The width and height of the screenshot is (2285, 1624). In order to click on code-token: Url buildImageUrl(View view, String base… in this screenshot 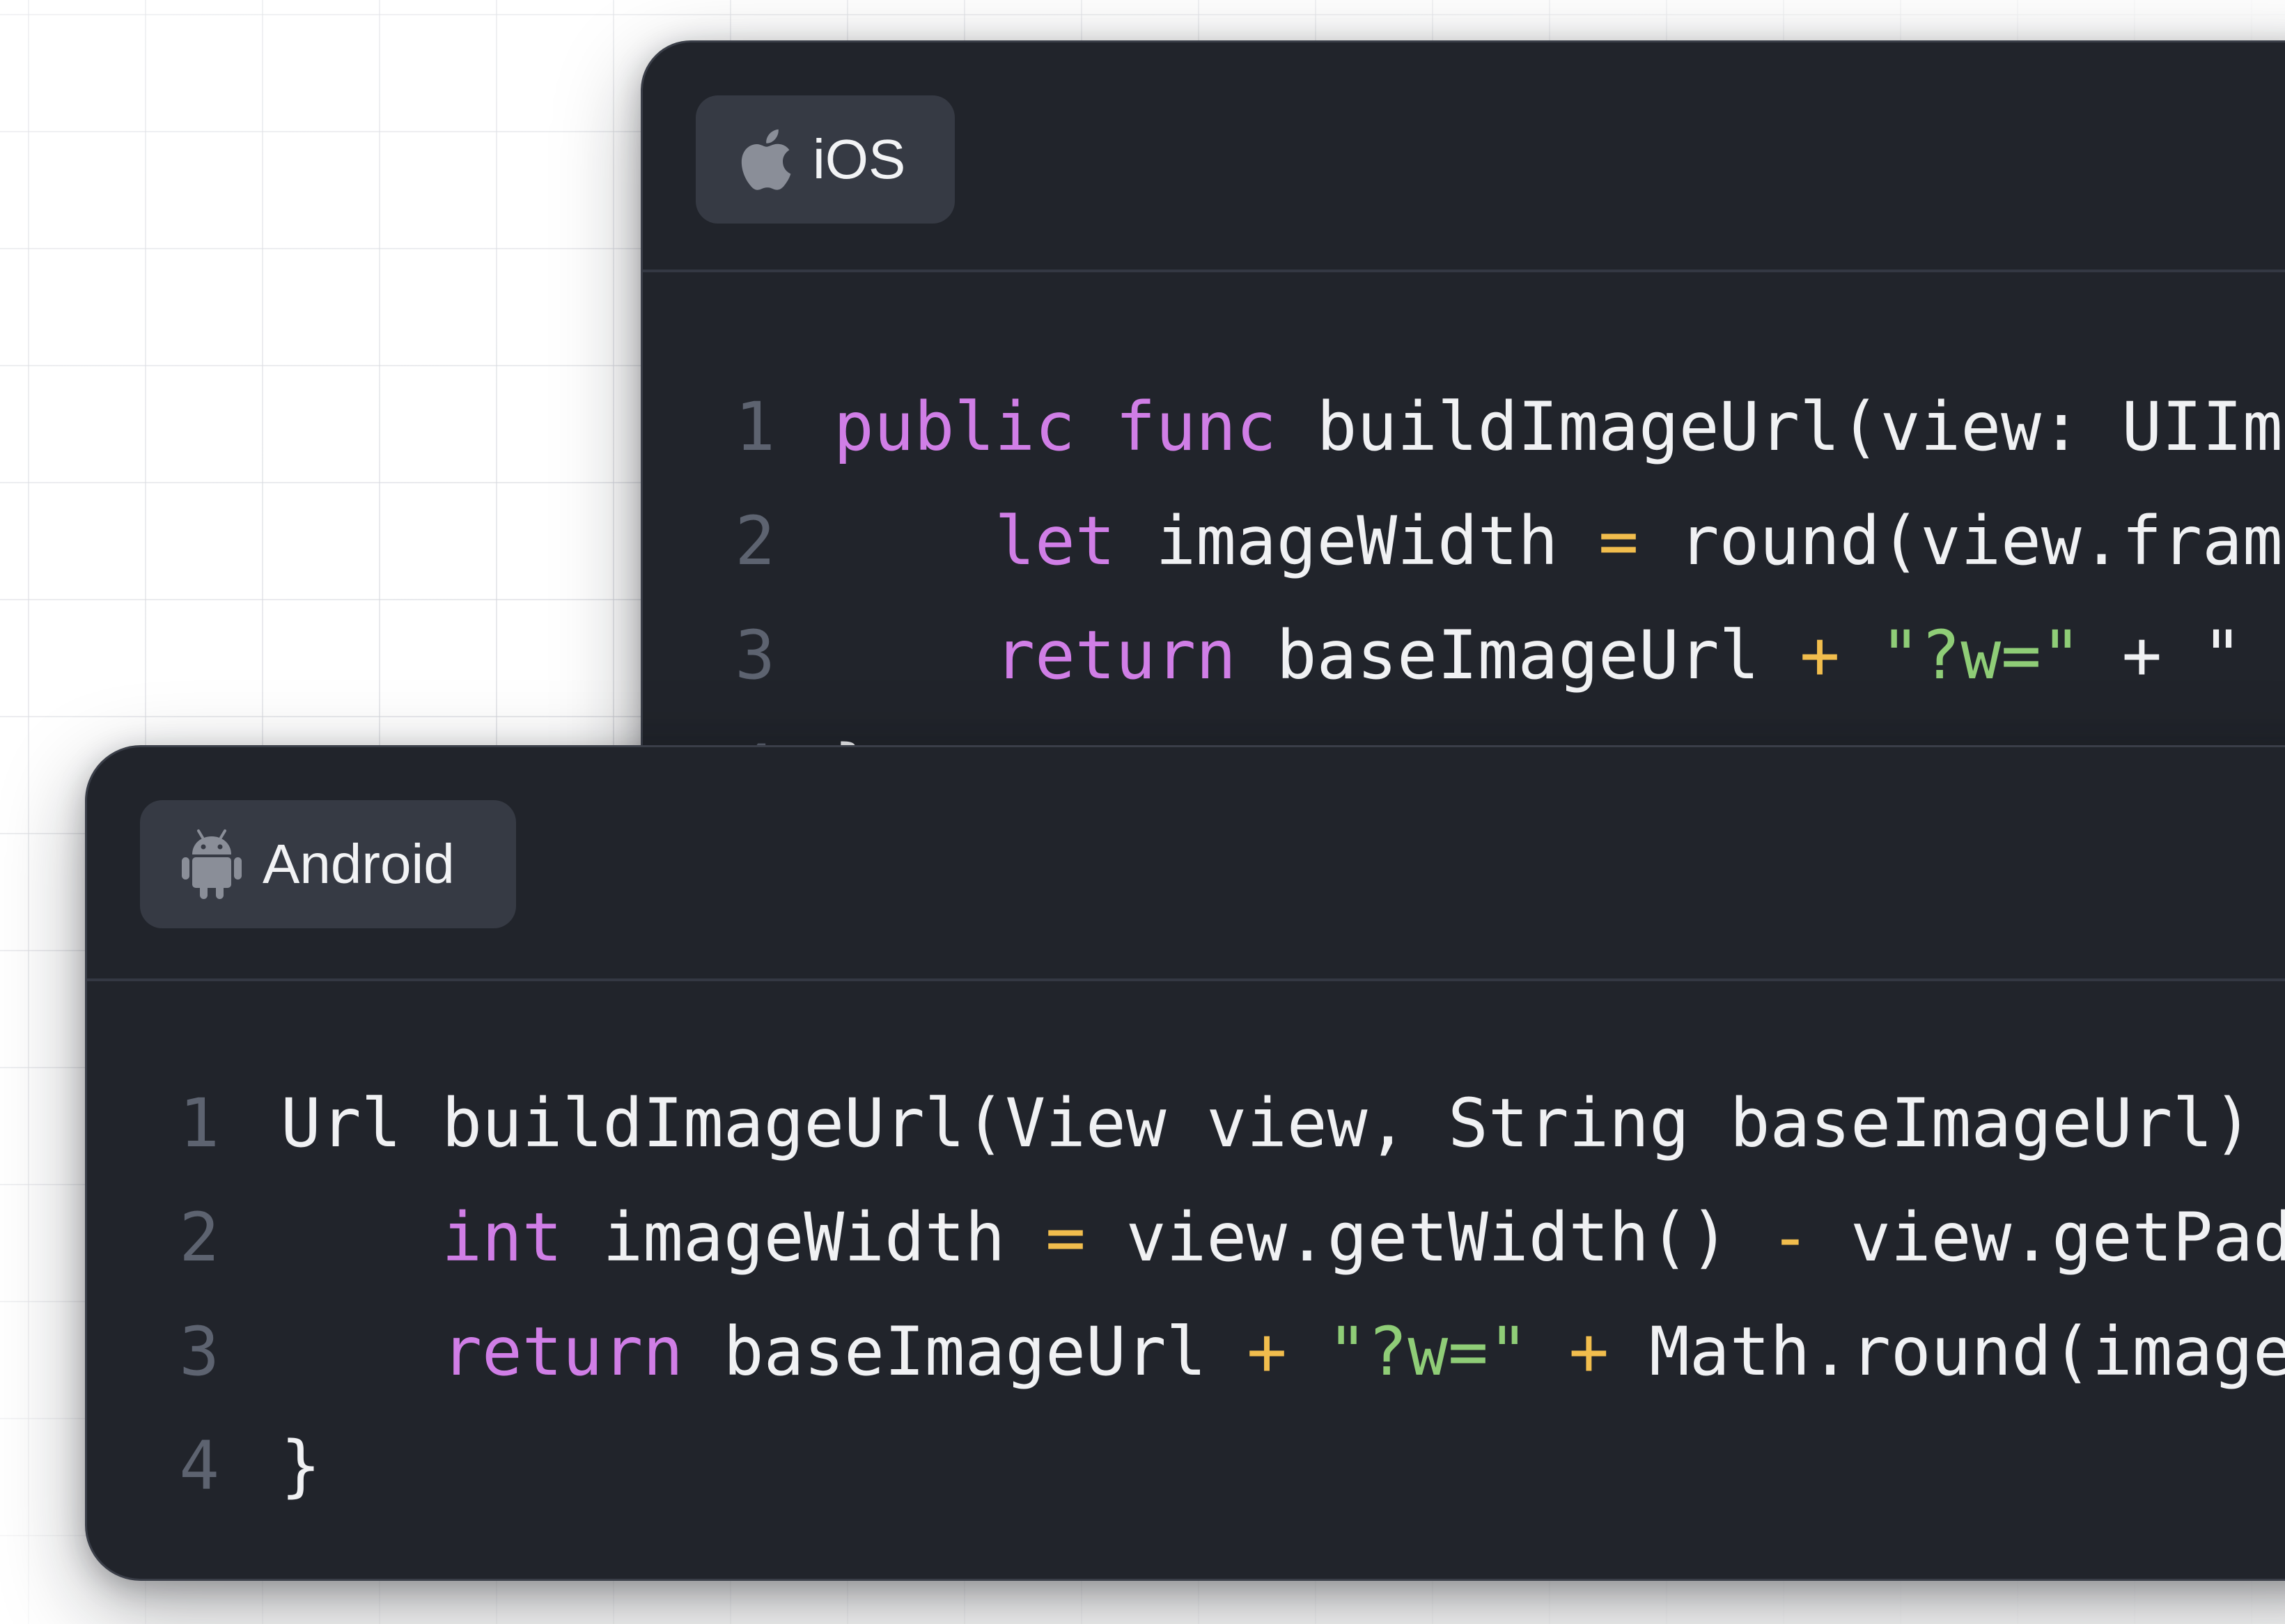, I will do `click(1267, 1123)`.